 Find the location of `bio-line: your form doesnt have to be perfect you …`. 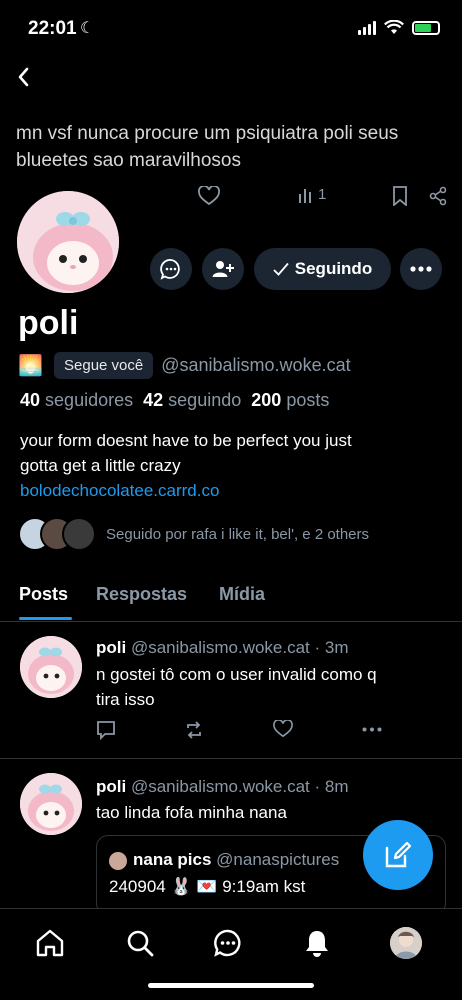

bio-line: your form doesnt have to be perfect you … is located at coordinates (186, 440).